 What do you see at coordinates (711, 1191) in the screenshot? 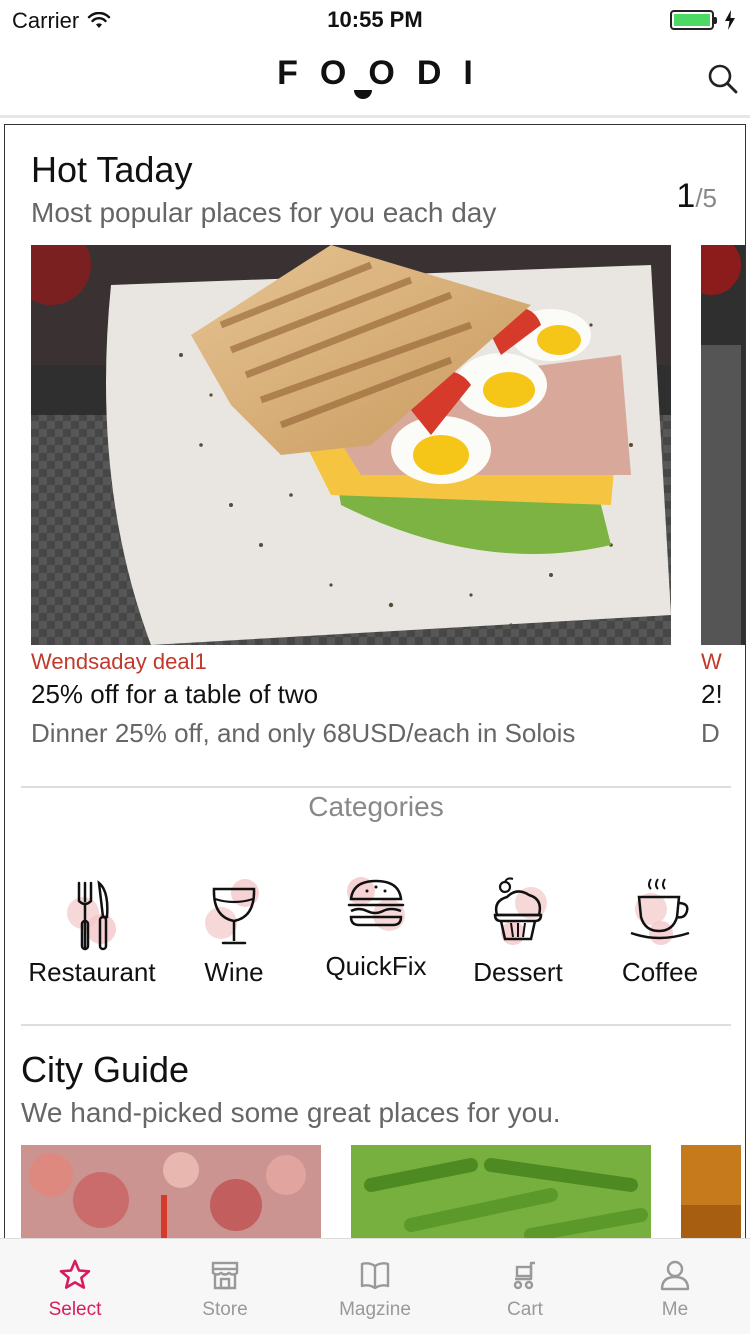
I see `guide-card` at bounding box center [711, 1191].